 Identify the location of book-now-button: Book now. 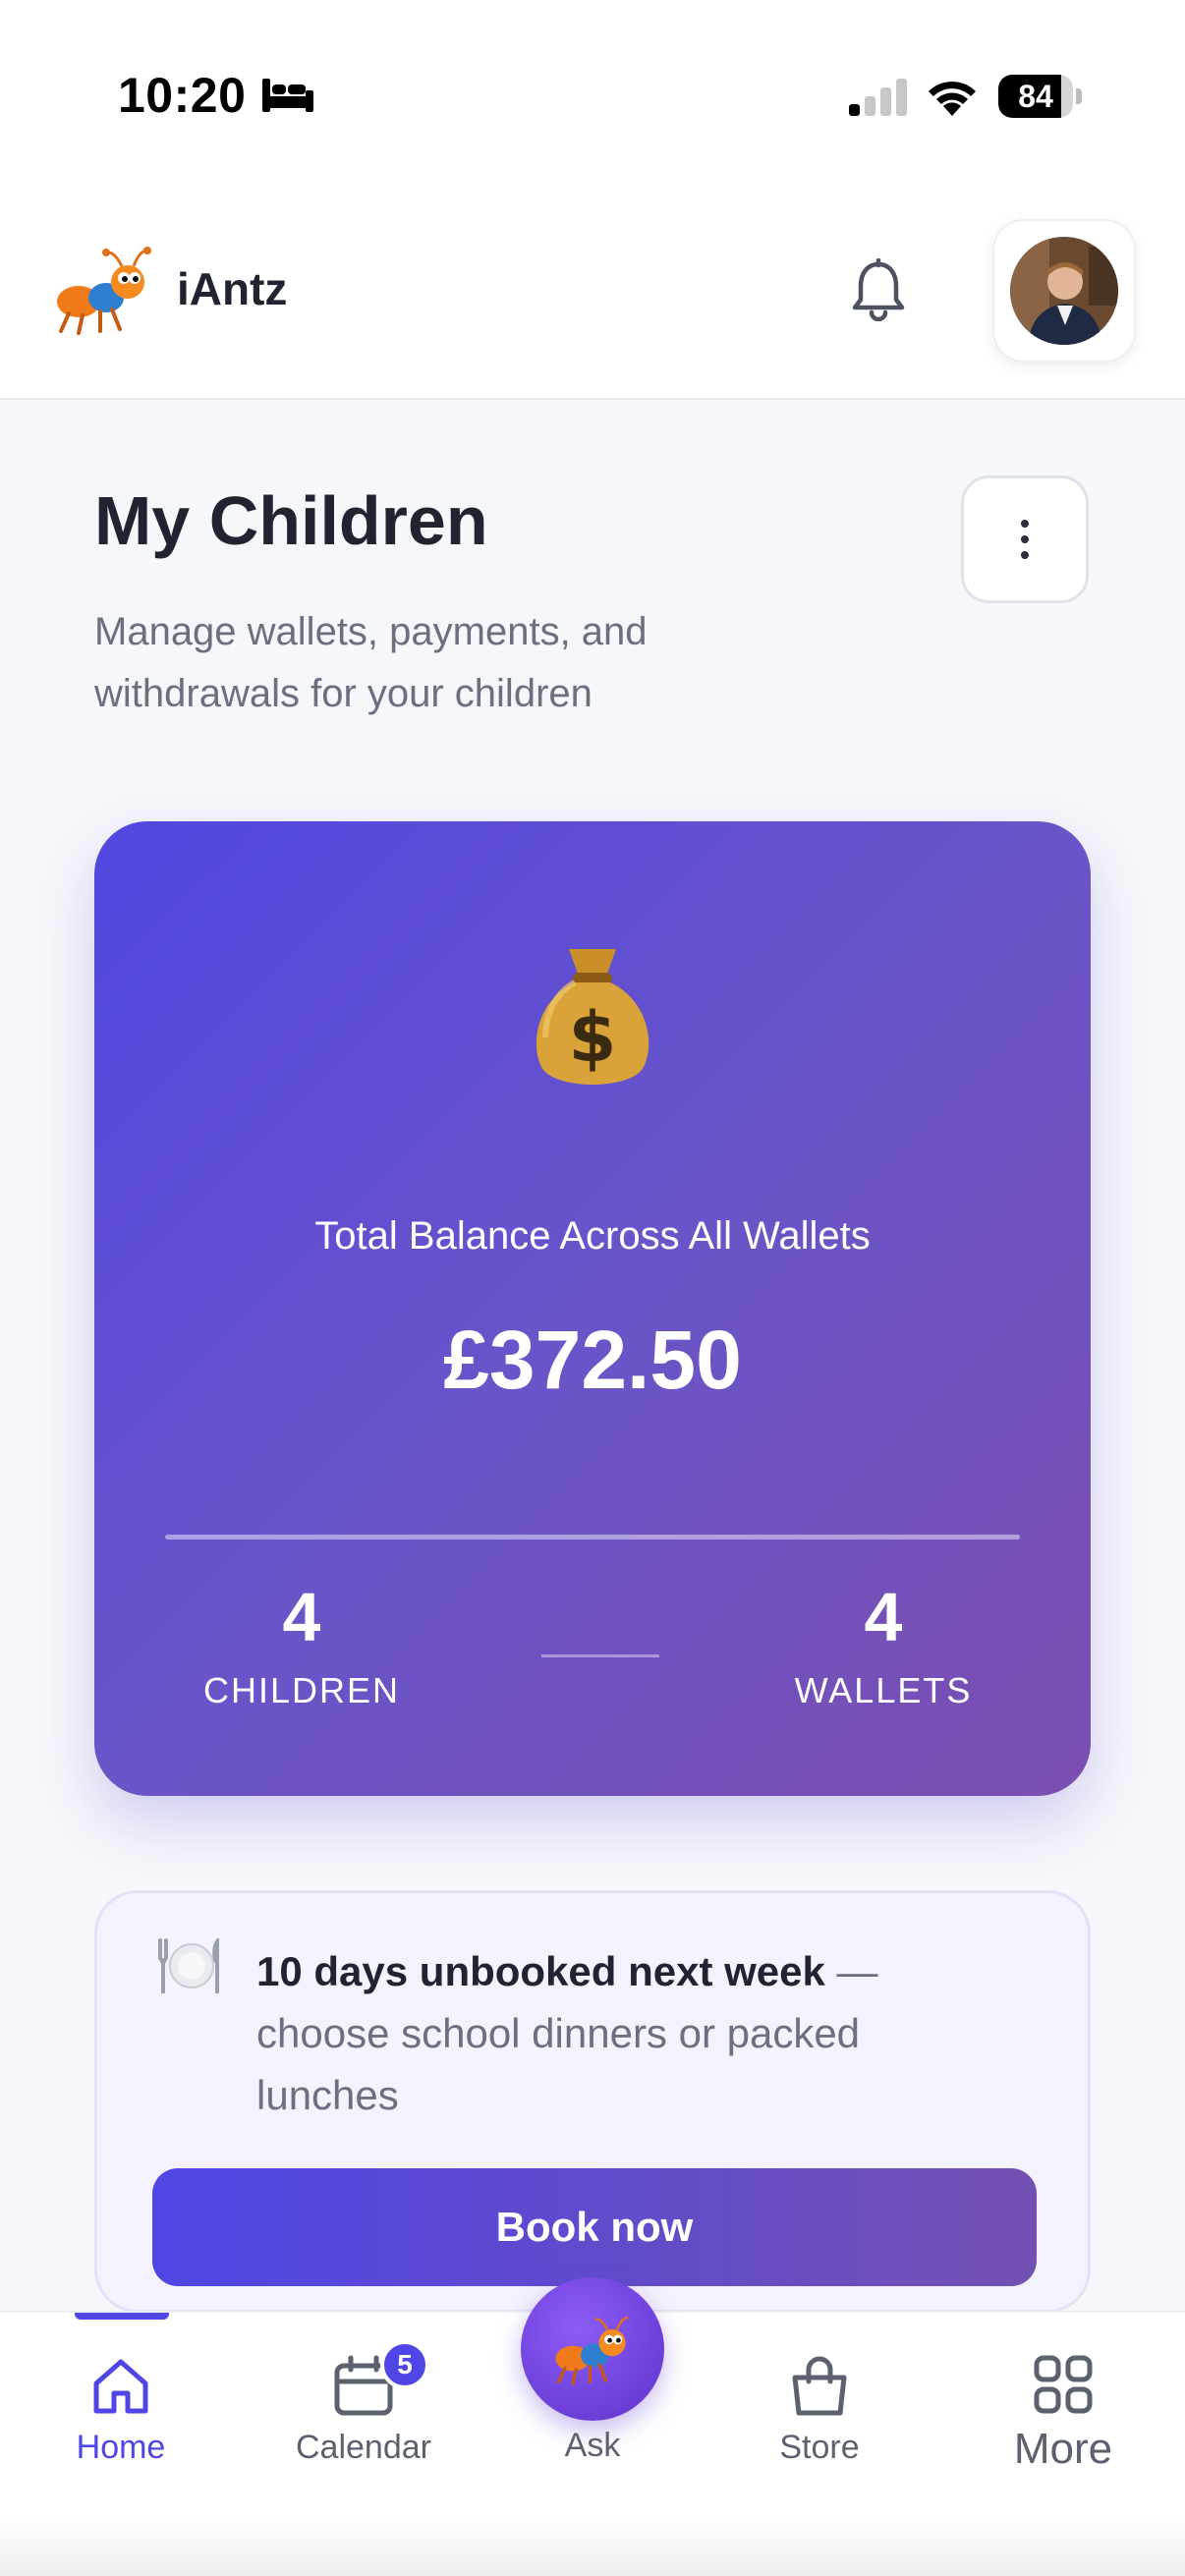
(594, 2227).